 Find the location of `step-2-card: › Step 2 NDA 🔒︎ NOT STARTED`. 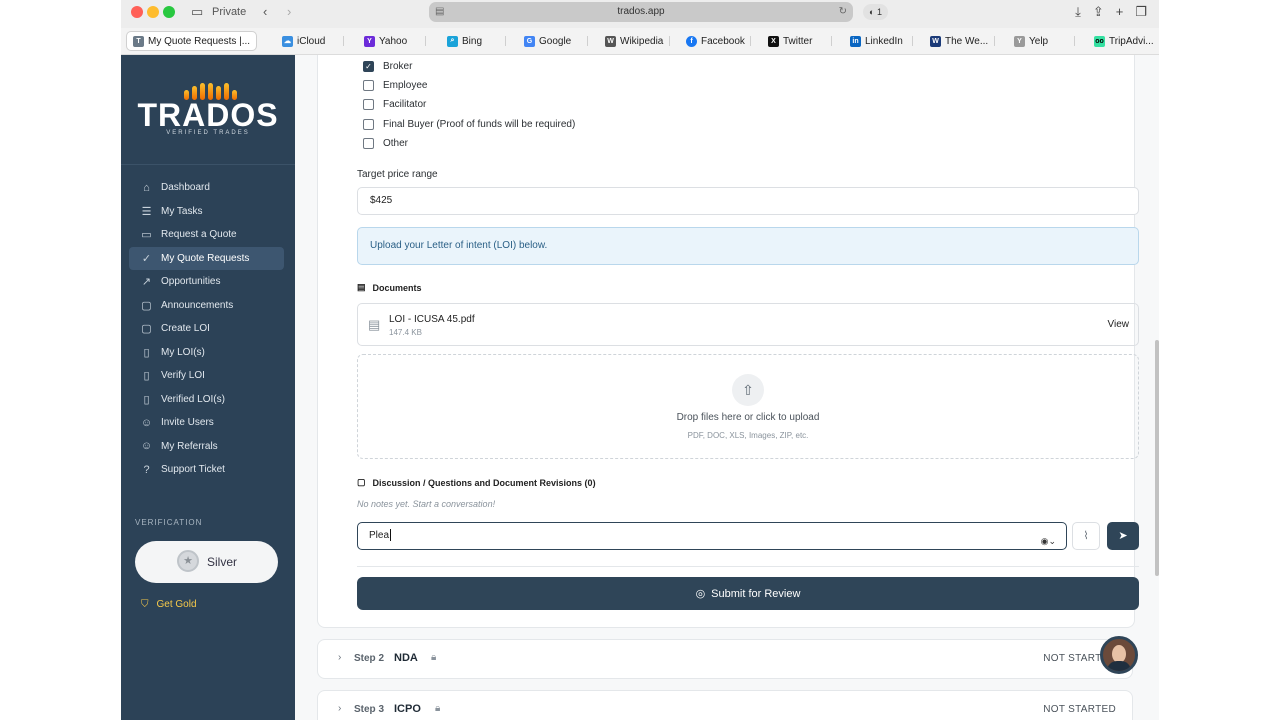

step-2-card: › Step 2 NDA 🔒︎ NOT STARTED is located at coordinates (725, 659).